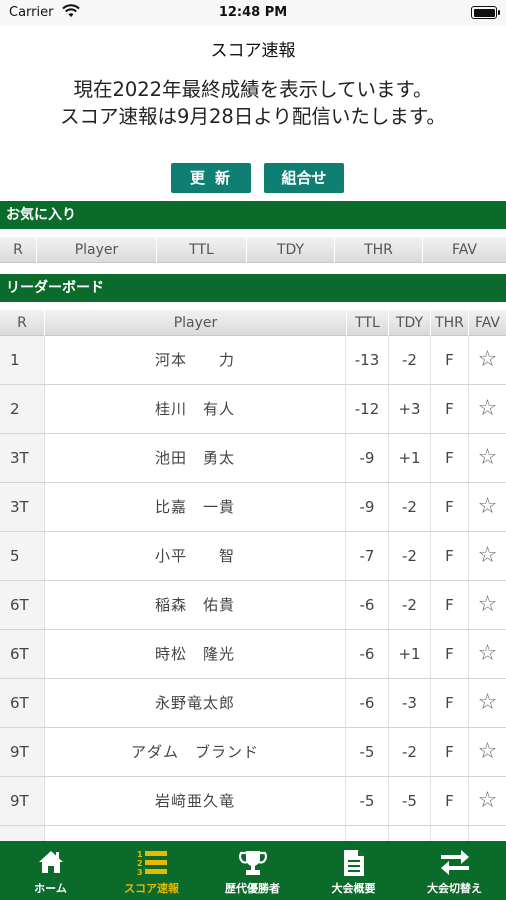 Image resolution: width=506 pixels, height=900 pixels. I want to click on status-bar: Carrier 12:48 PM, so click(253, 13).